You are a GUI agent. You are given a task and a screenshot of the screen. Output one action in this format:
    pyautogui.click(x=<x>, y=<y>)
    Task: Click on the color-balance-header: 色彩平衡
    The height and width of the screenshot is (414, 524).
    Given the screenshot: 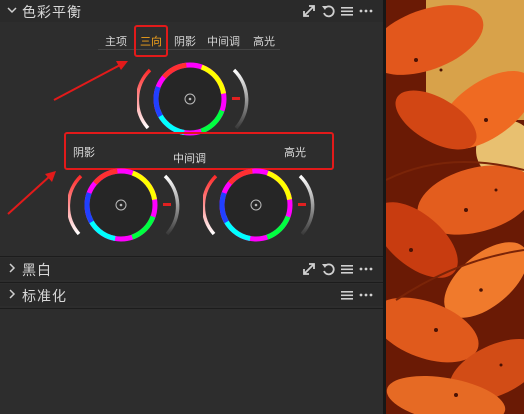 What is the action you would take?
    pyautogui.click(x=191, y=11)
    